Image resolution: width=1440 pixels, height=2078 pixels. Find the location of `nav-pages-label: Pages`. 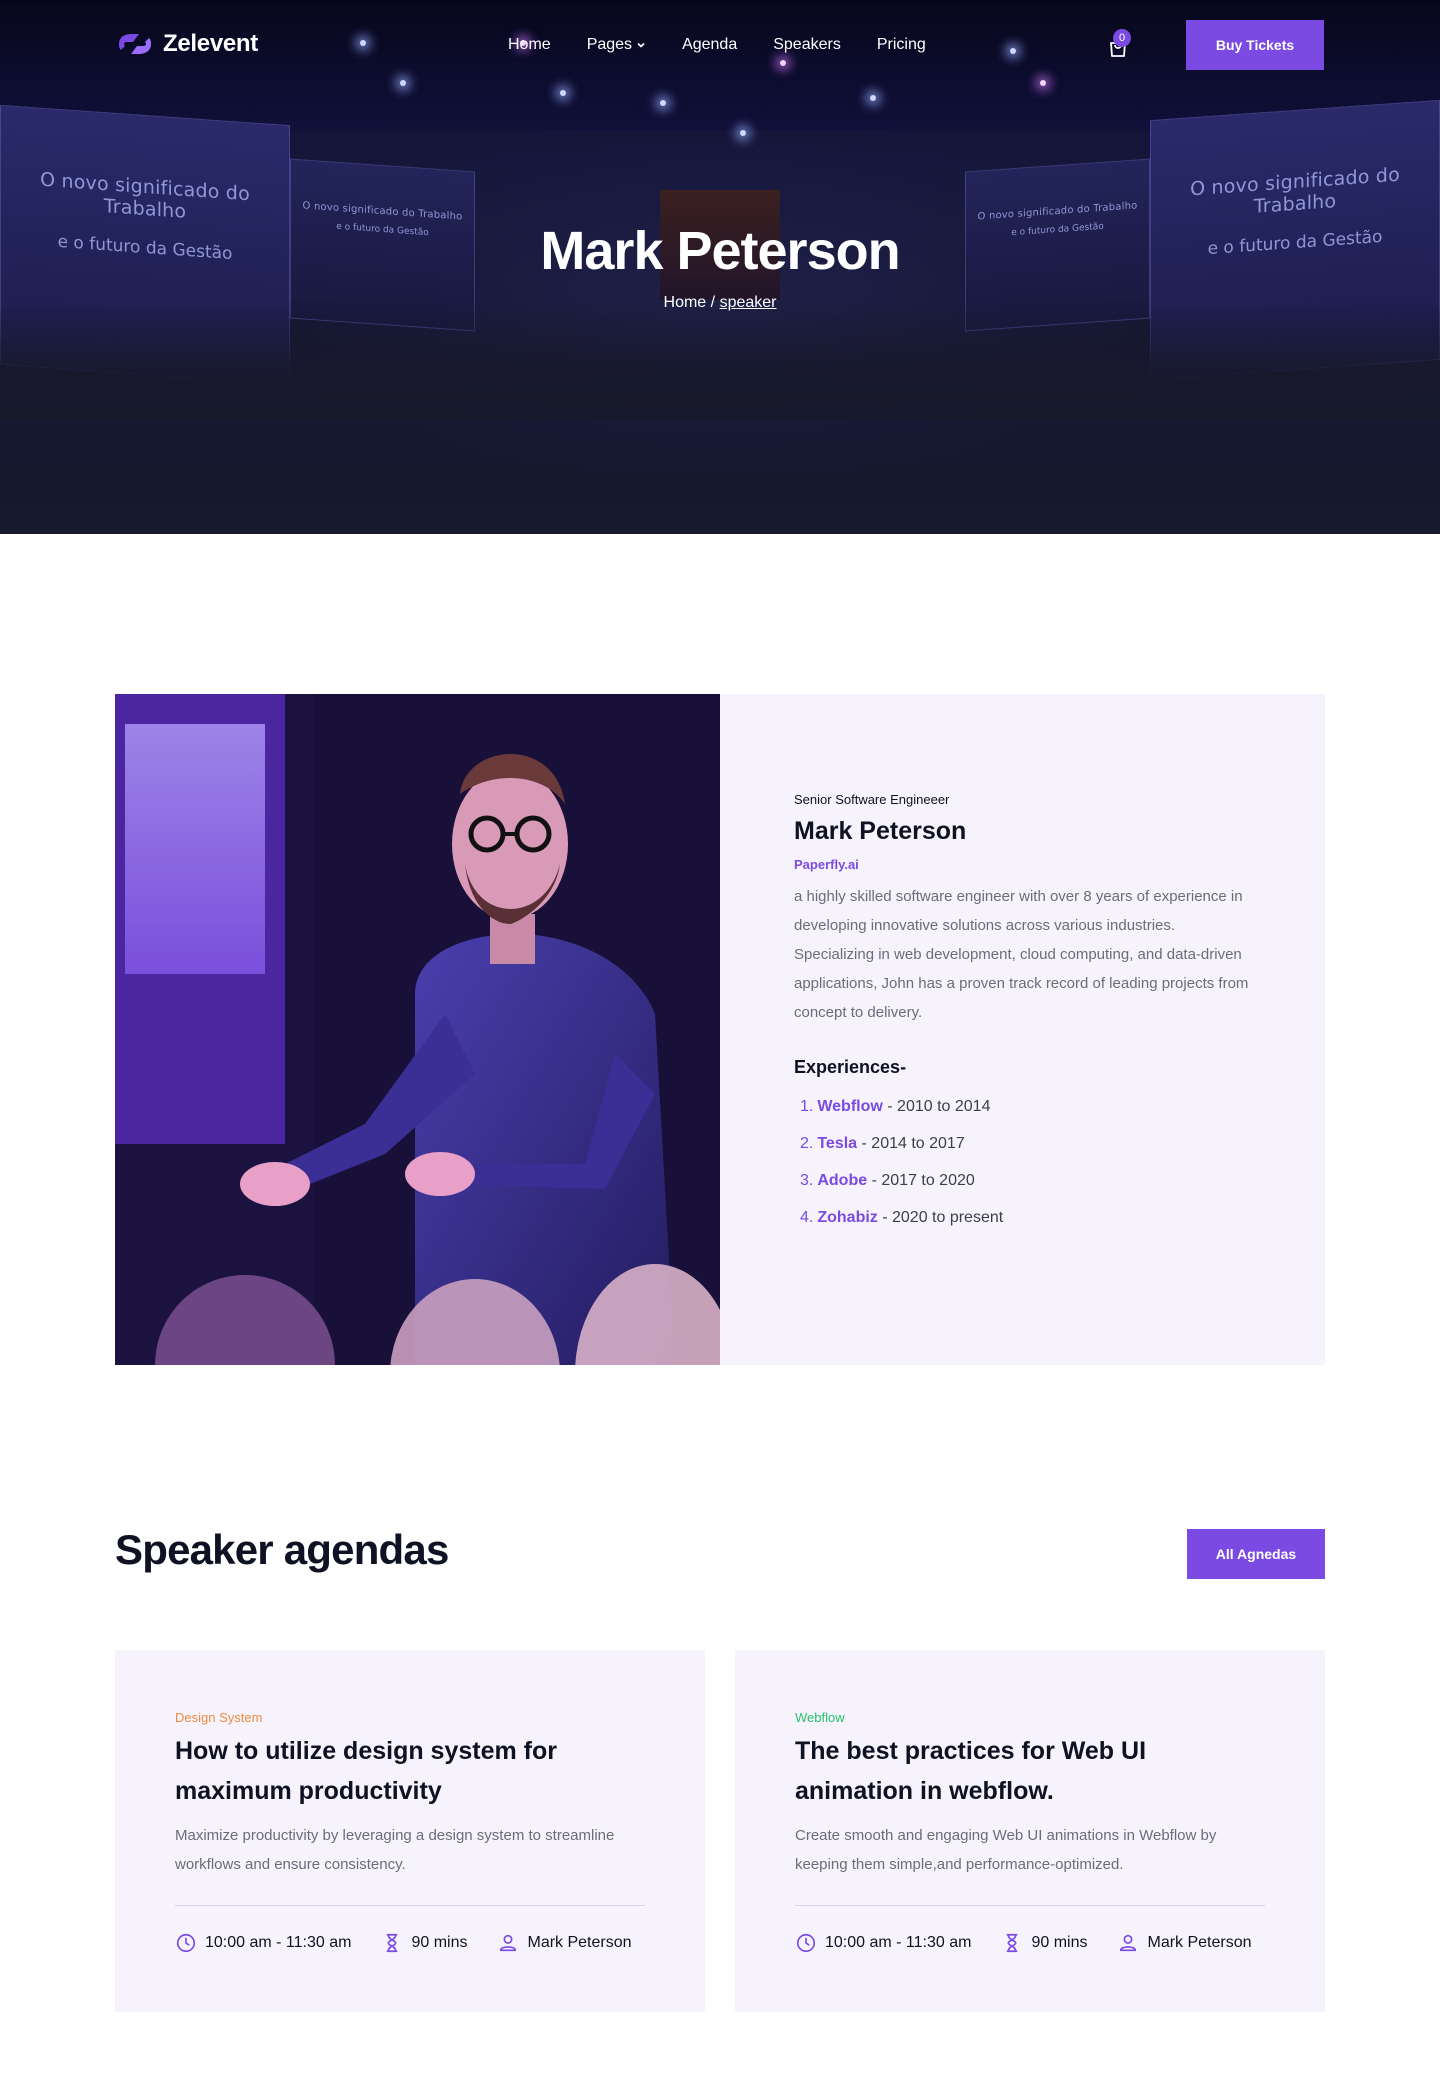

nav-pages-label: Pages is located at coordinates (609, 44).